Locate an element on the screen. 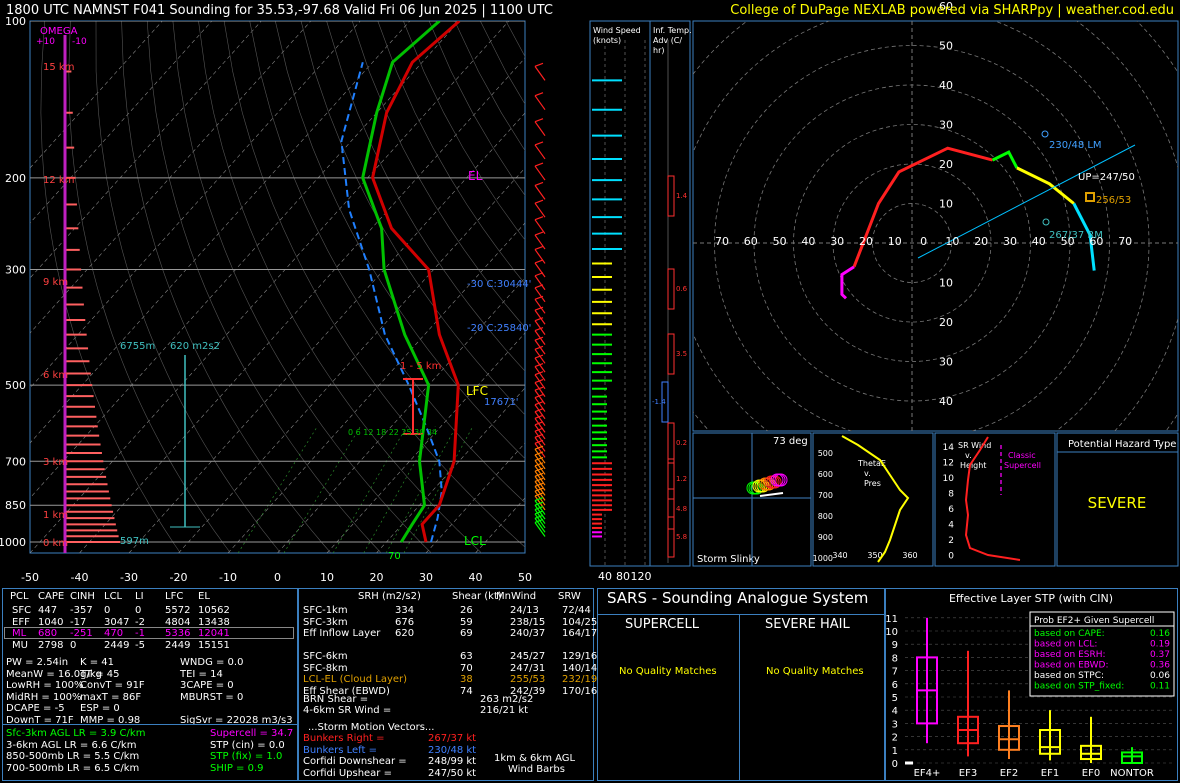 This screenshot has width=1180, height=783. parcel-cell: 1040 is located at coordinates (51, 622).